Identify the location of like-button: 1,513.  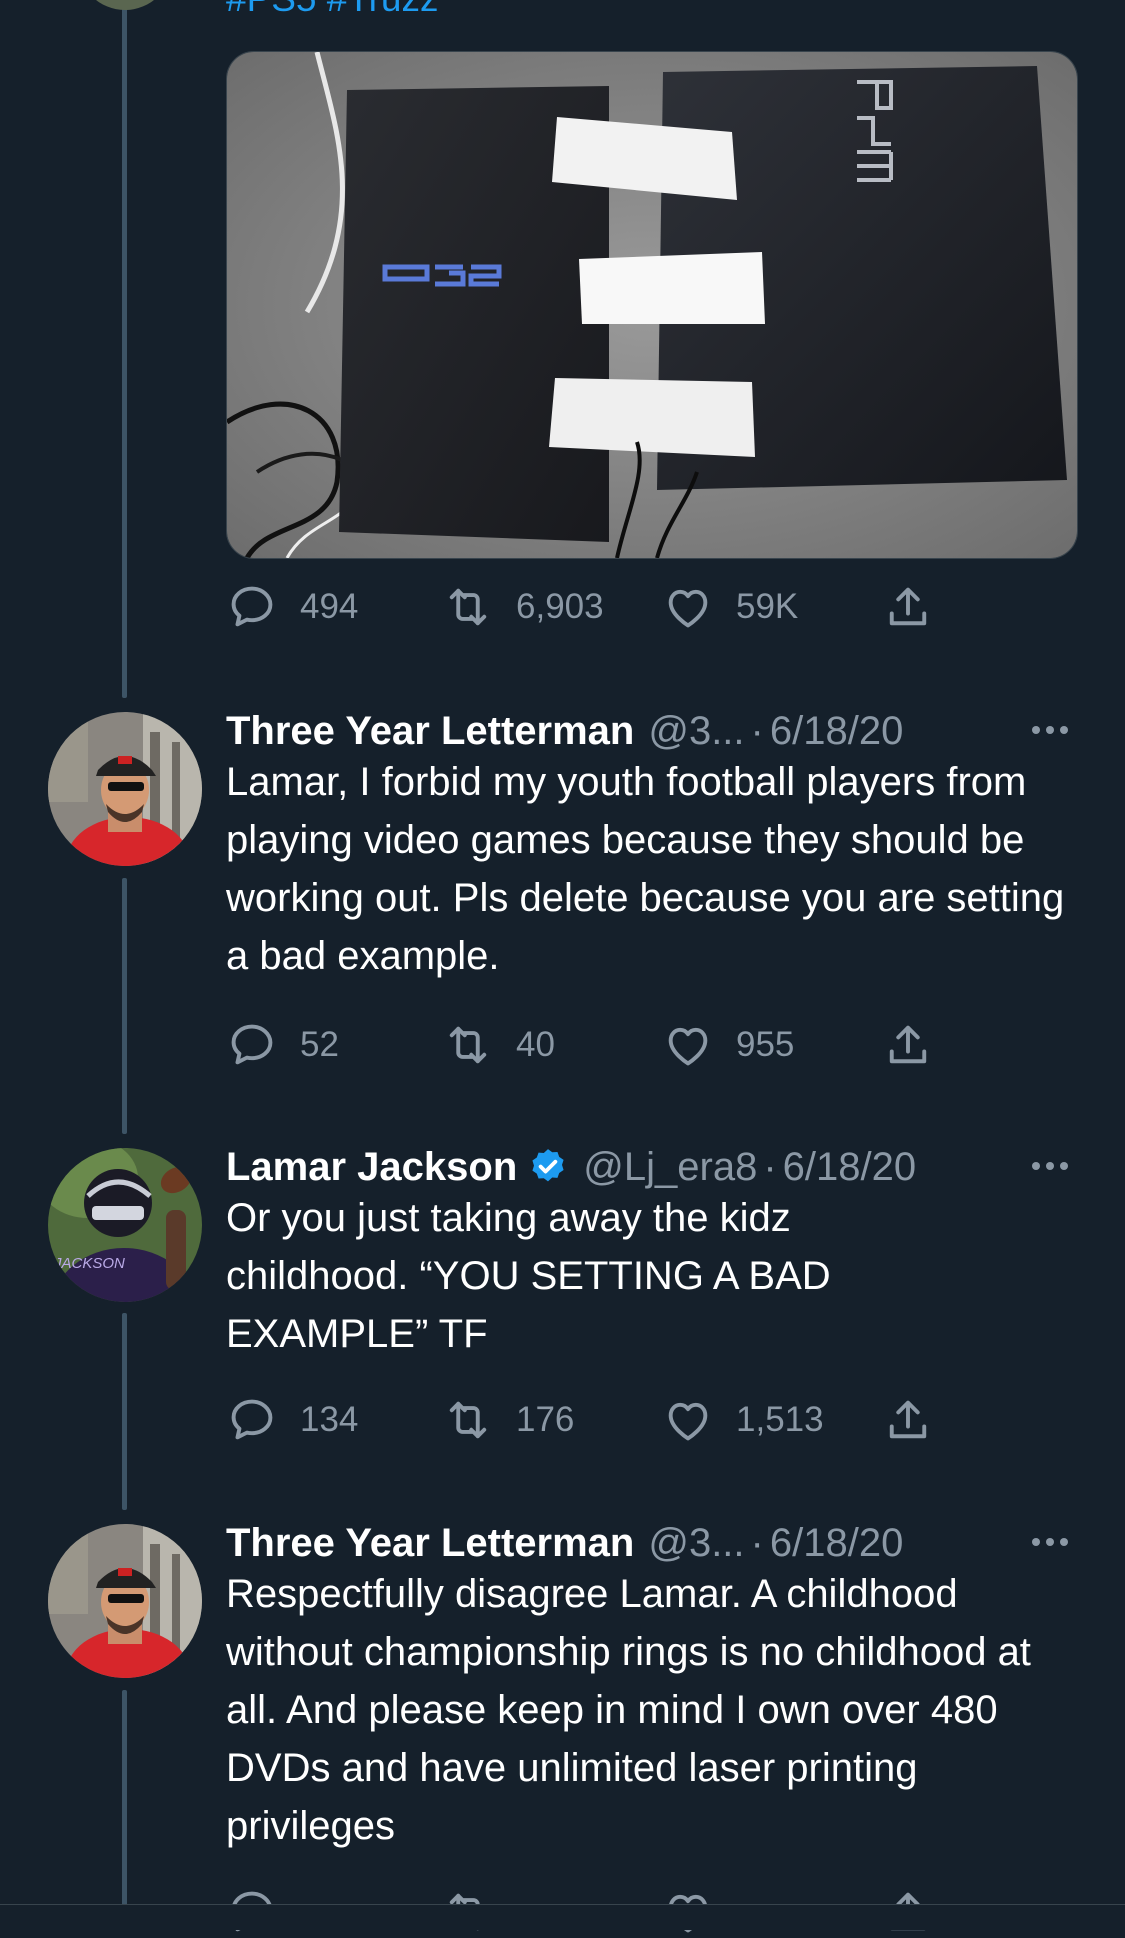
(743, 1420).